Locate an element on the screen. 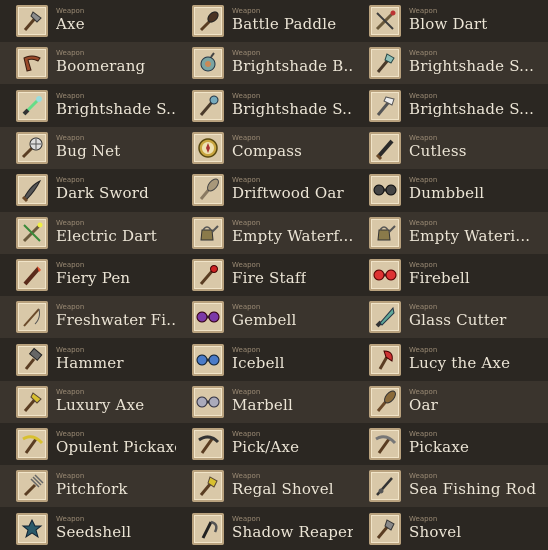 The image size is (548, 550). item-texts: Weapon Pitchfork is located at coordinates (92, 485).